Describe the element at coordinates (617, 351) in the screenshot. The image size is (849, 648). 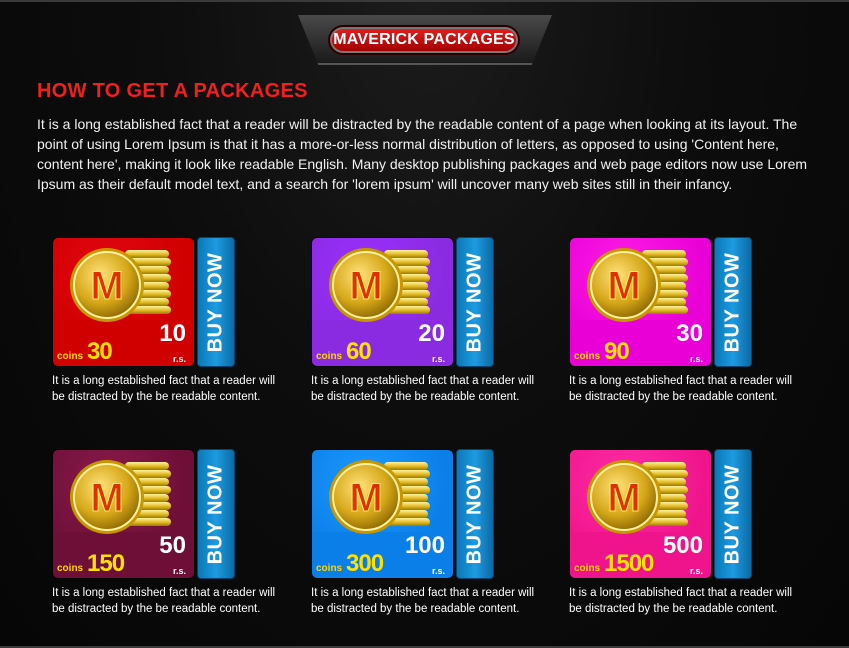
I see `coins-amount: 90` at that location.